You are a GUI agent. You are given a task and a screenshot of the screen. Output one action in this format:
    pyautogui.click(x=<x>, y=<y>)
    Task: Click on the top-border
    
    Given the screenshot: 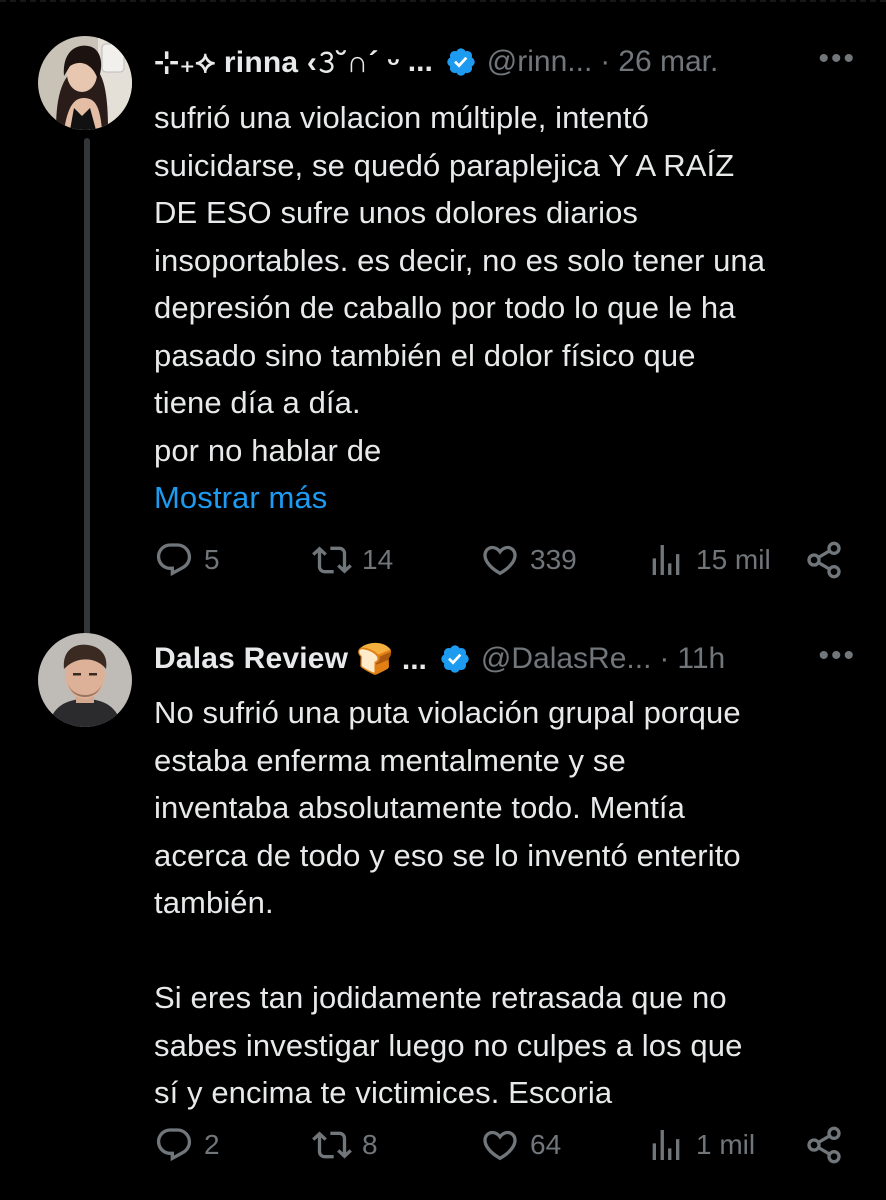 What is the action you would take?
    pyautogui.click(x=443, y=5)
    